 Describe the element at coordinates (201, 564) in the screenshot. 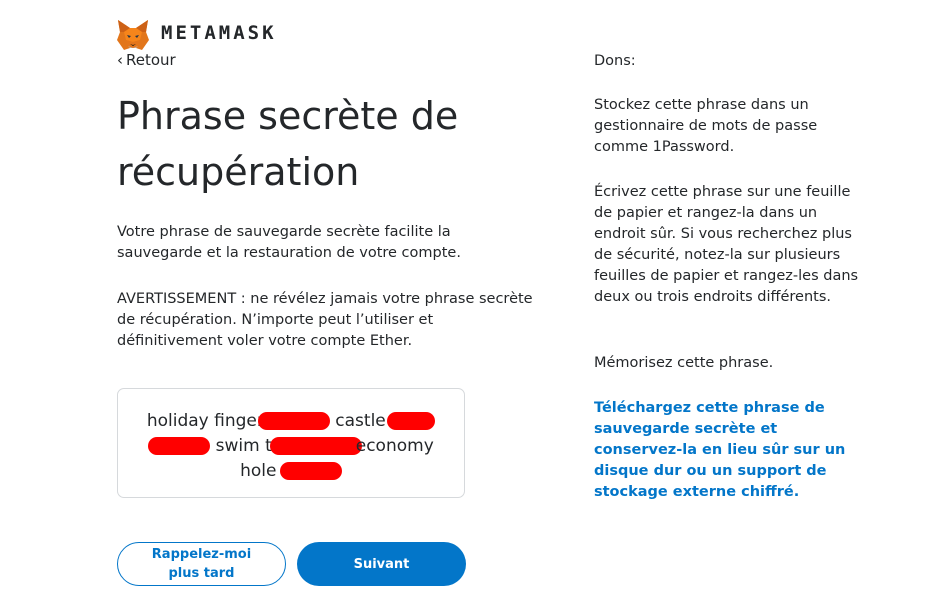

I see `remind-later-button: Rappelez-moi plus tard` at that location.